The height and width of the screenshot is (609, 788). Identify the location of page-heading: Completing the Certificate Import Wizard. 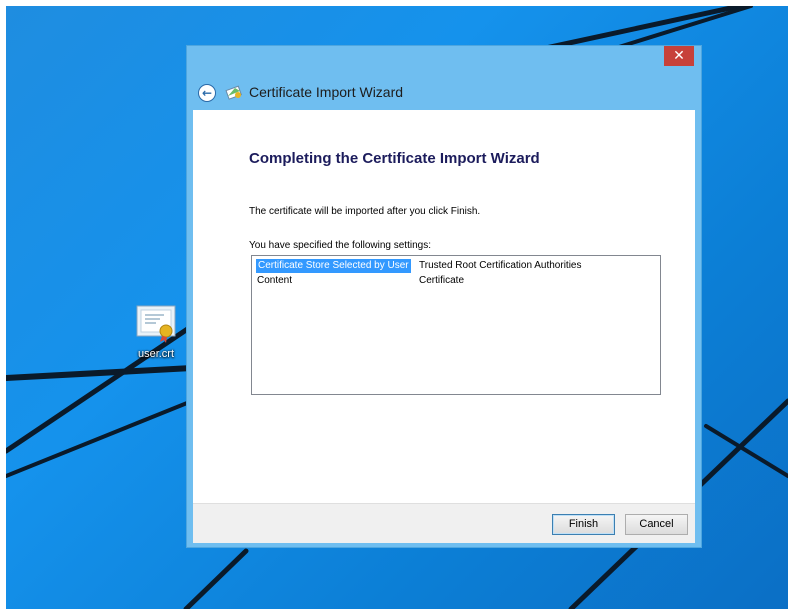
(394, 158).